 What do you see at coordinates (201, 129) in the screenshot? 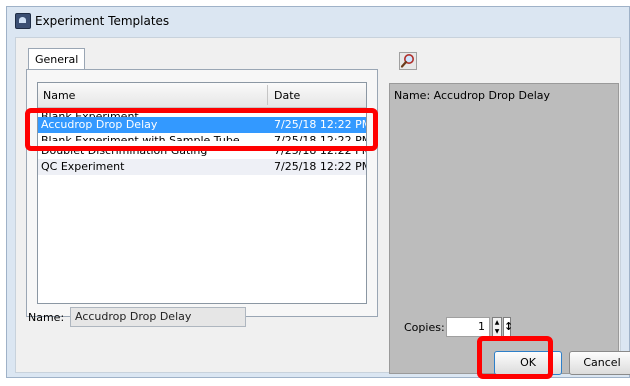
I see `selection-highlight-annotation` at bounding box center [201, 129].